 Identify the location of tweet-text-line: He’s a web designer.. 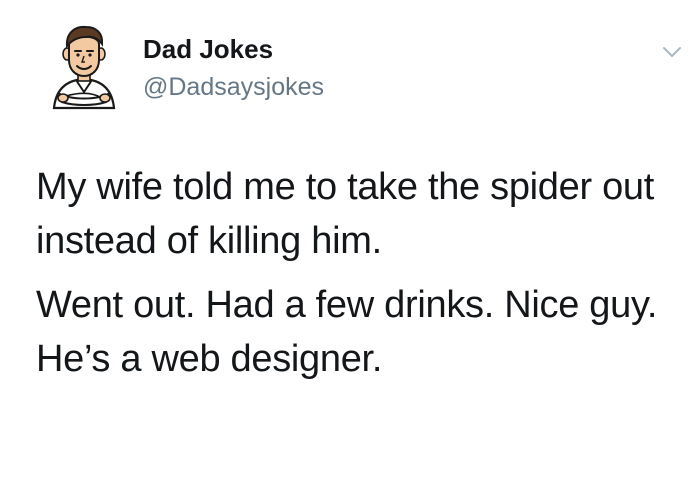
(209, 359).